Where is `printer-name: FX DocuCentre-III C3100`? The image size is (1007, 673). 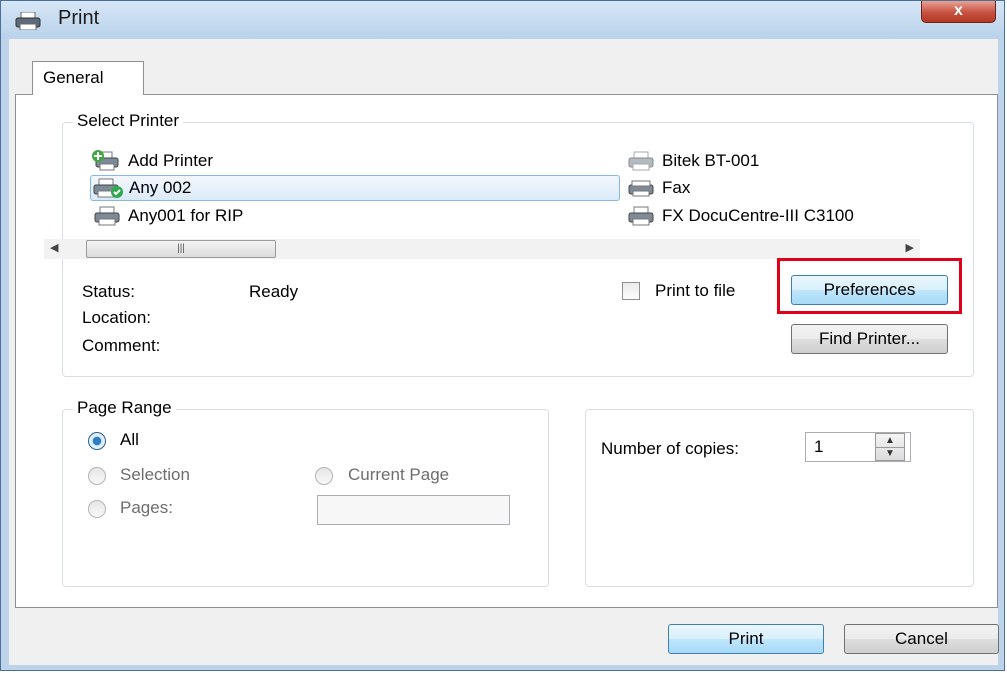
printer-name: FX DocuCentre-III C3100 is located at coordinates (758, 215).